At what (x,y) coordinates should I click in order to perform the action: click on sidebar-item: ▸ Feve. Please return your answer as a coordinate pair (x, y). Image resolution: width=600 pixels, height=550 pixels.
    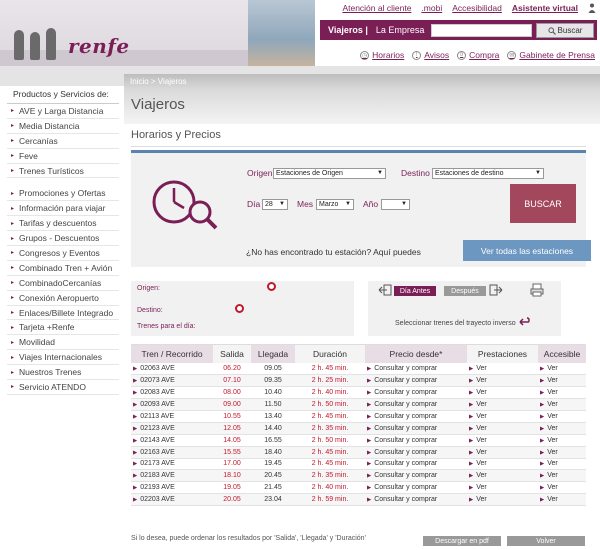
    Looking at the image, I should click on (63, 156).